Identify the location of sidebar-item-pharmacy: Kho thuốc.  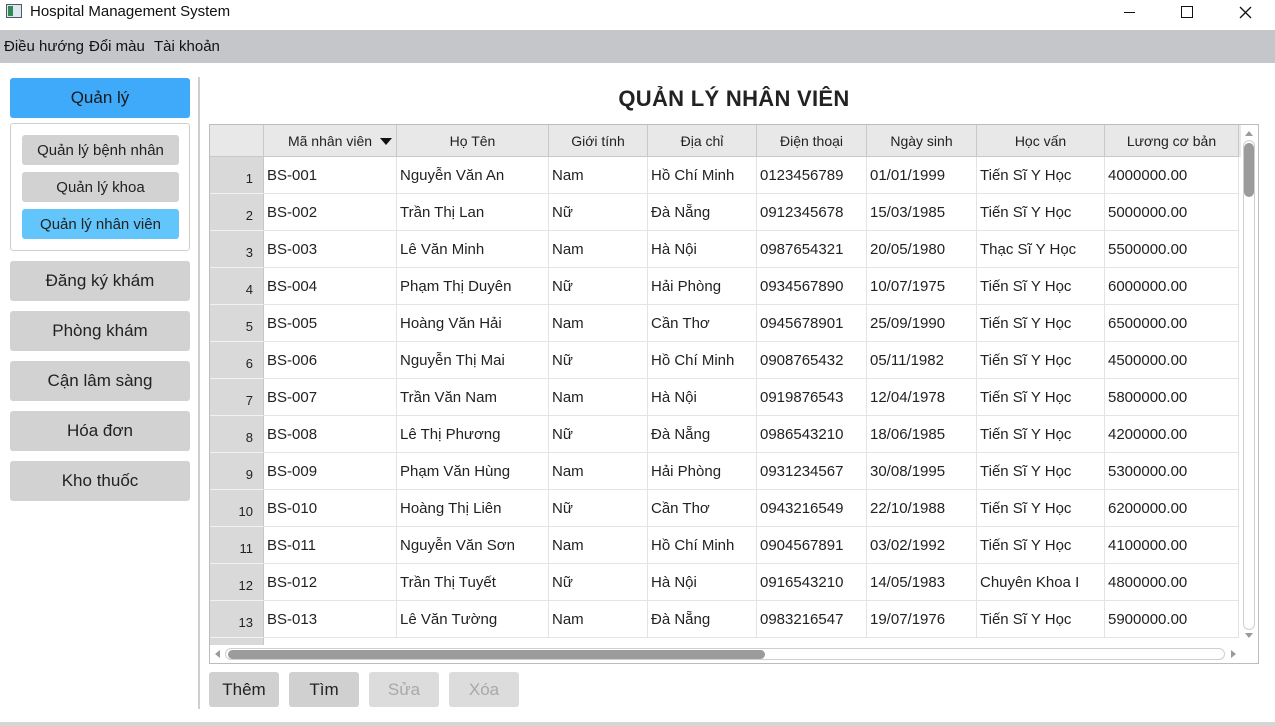
(100, 481).